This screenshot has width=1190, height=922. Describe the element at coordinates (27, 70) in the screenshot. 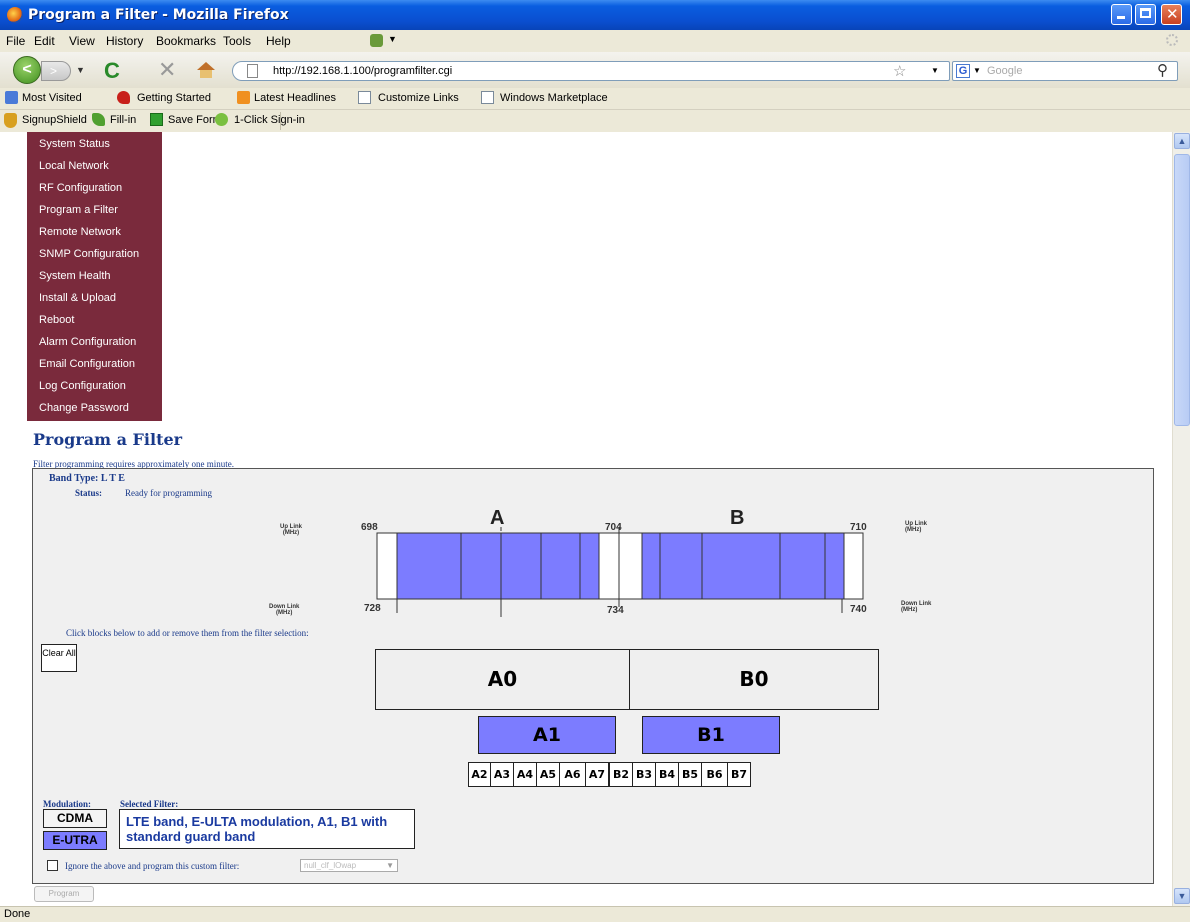

I see `back-button: <` at that location.